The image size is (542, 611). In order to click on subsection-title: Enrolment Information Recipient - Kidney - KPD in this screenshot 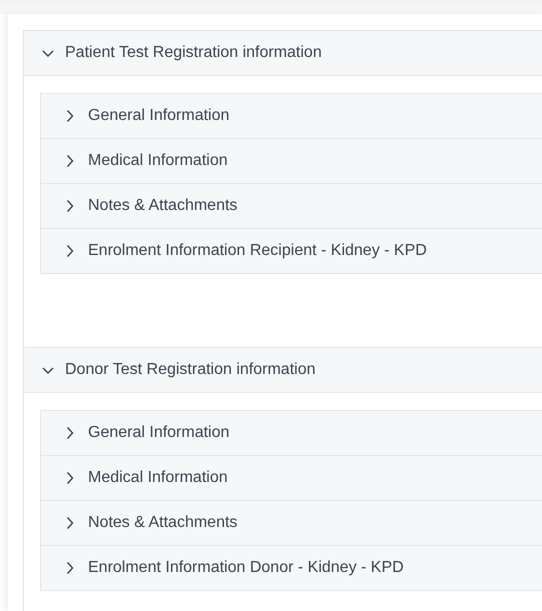, I will do `click(257, 251)`.